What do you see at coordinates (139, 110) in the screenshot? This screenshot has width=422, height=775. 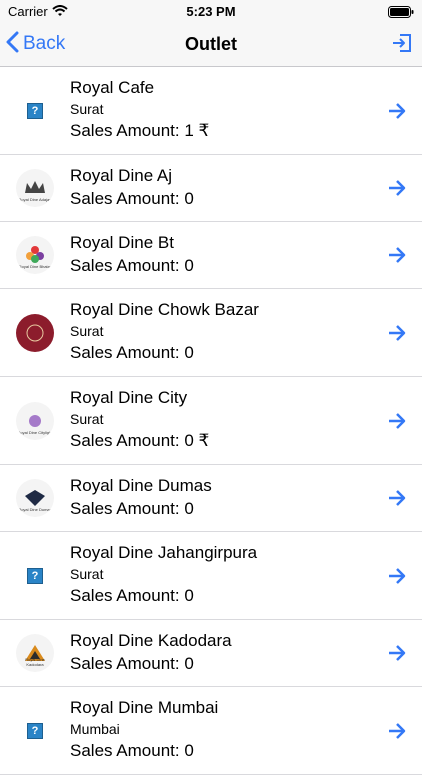 I see `outlet-details: Royal Cafe Surat Sales Amount: 1 ₹` at bounding box center [139, 110].